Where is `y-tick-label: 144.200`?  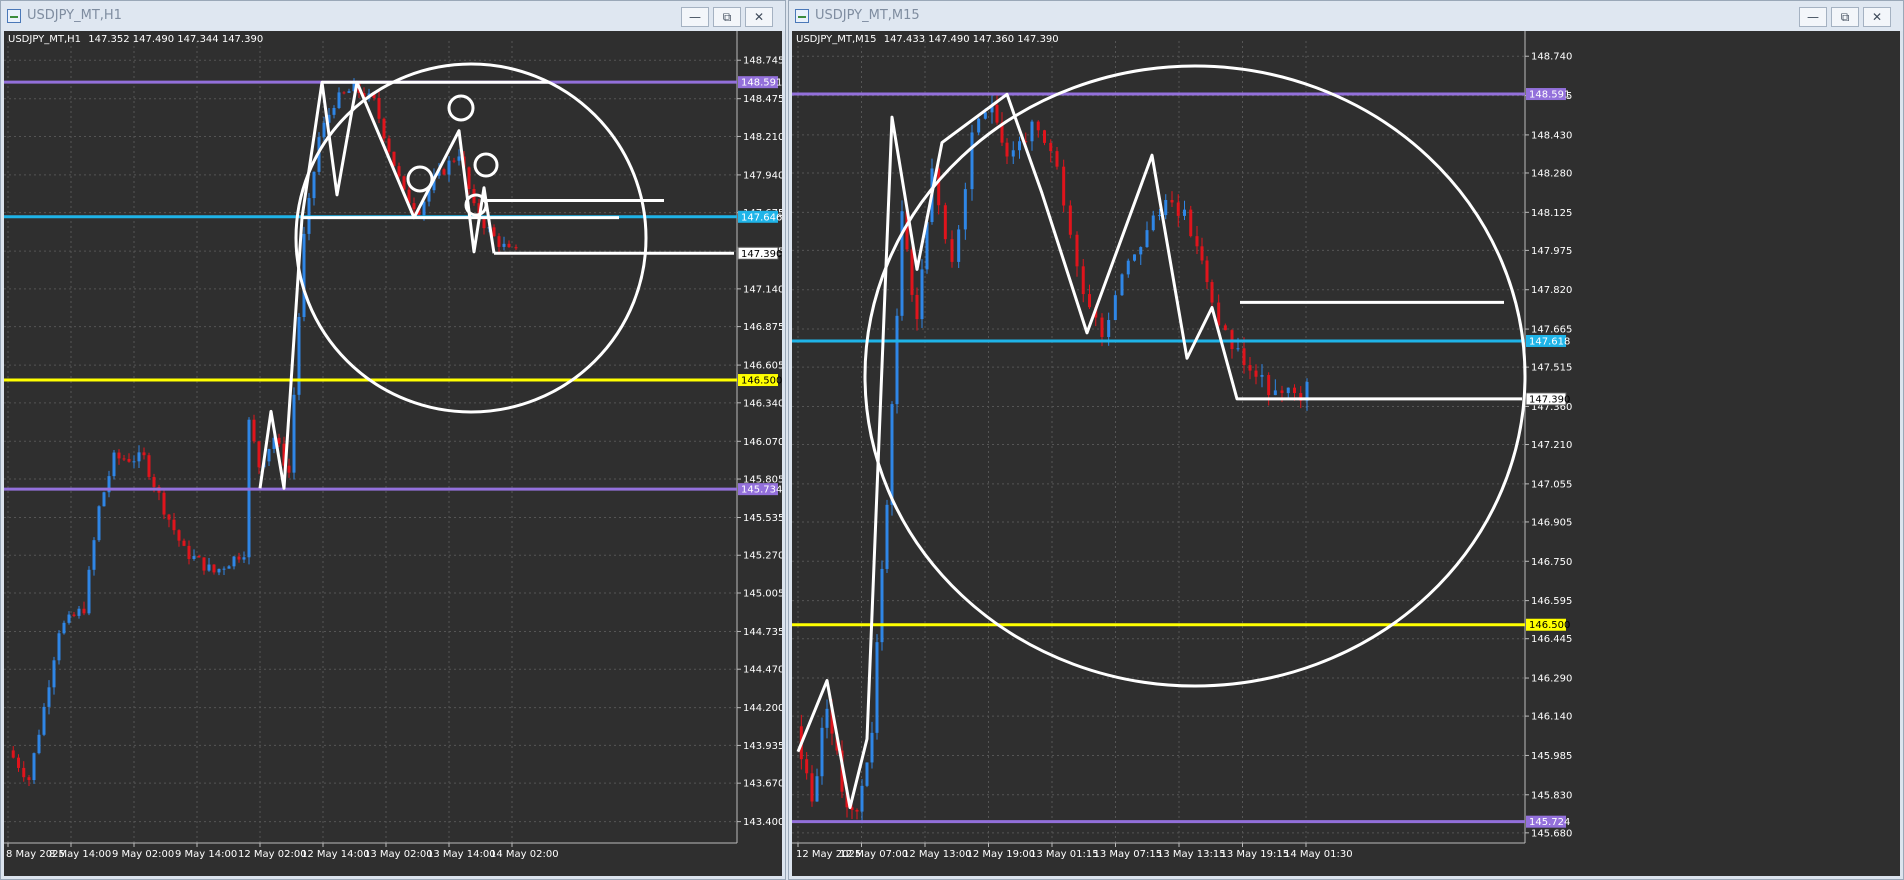
y-tick-label: 144.200 is located at coordinates (762, 708).